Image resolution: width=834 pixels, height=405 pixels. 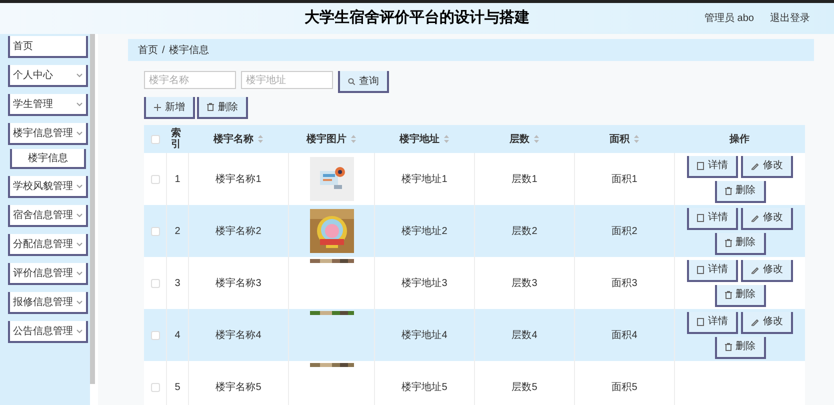 What do you see at coordinates (176, 139) in the screenshot?
I see `column-header: 索引` at bounding box center [176, 139].